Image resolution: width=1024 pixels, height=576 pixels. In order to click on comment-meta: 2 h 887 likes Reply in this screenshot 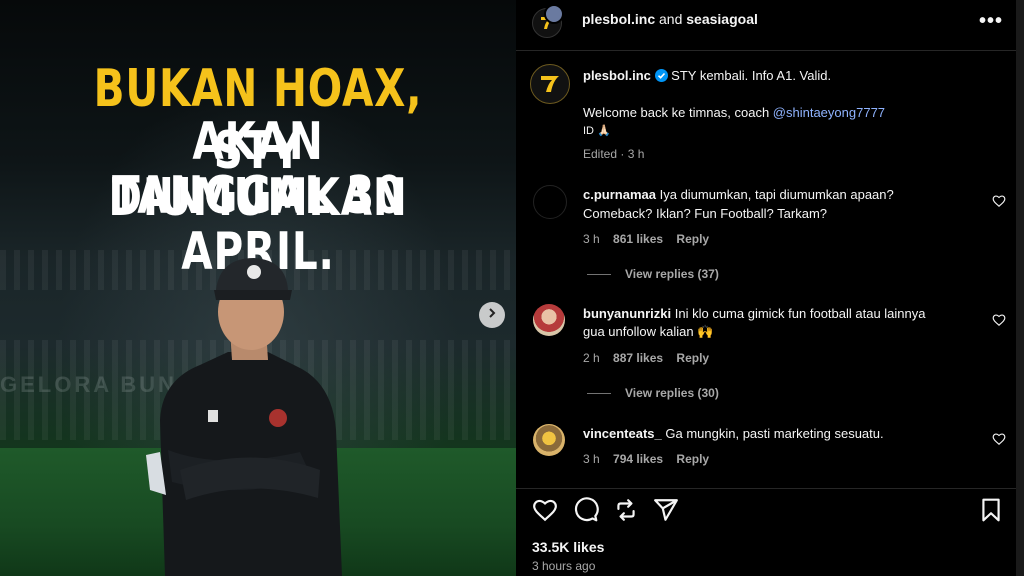, I will do `click(646, 358)`.